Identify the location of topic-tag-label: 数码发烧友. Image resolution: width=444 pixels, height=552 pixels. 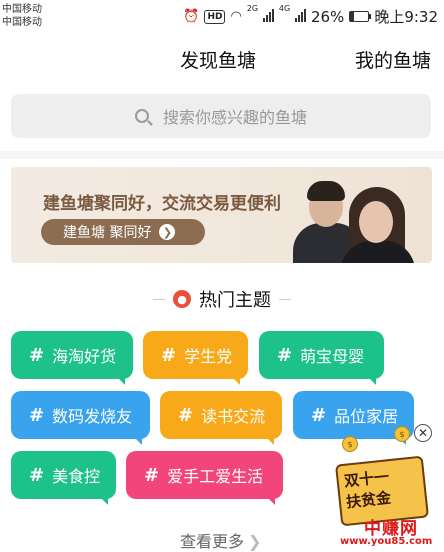
(92, 416).